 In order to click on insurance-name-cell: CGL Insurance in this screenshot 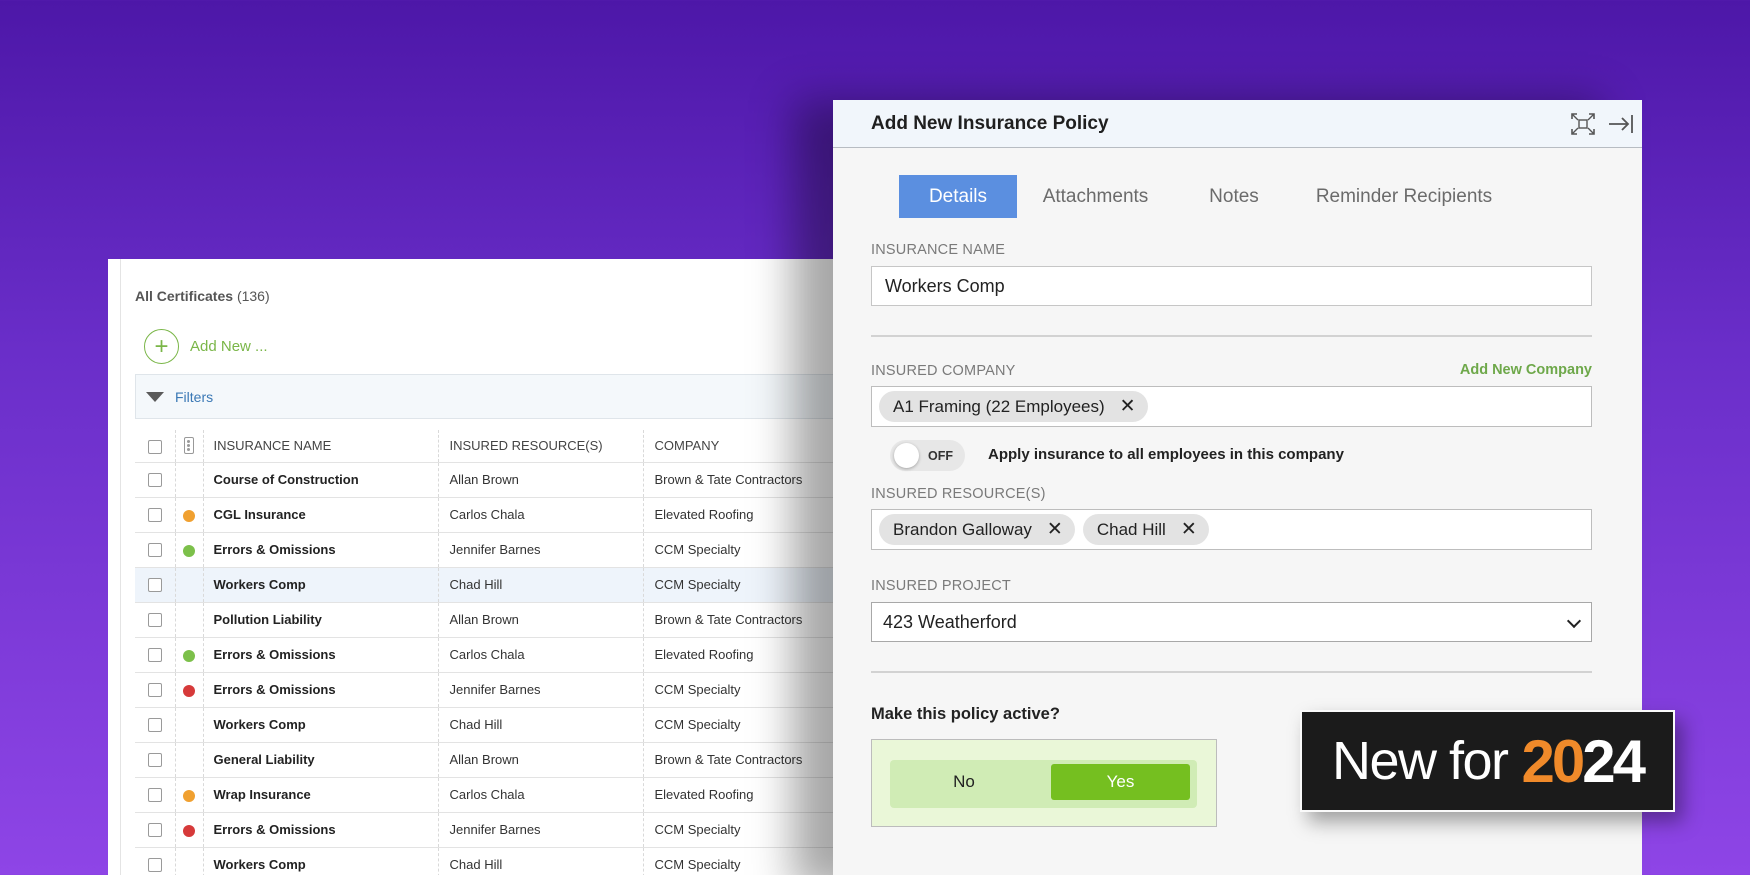, I will do `click(321, 515)`.